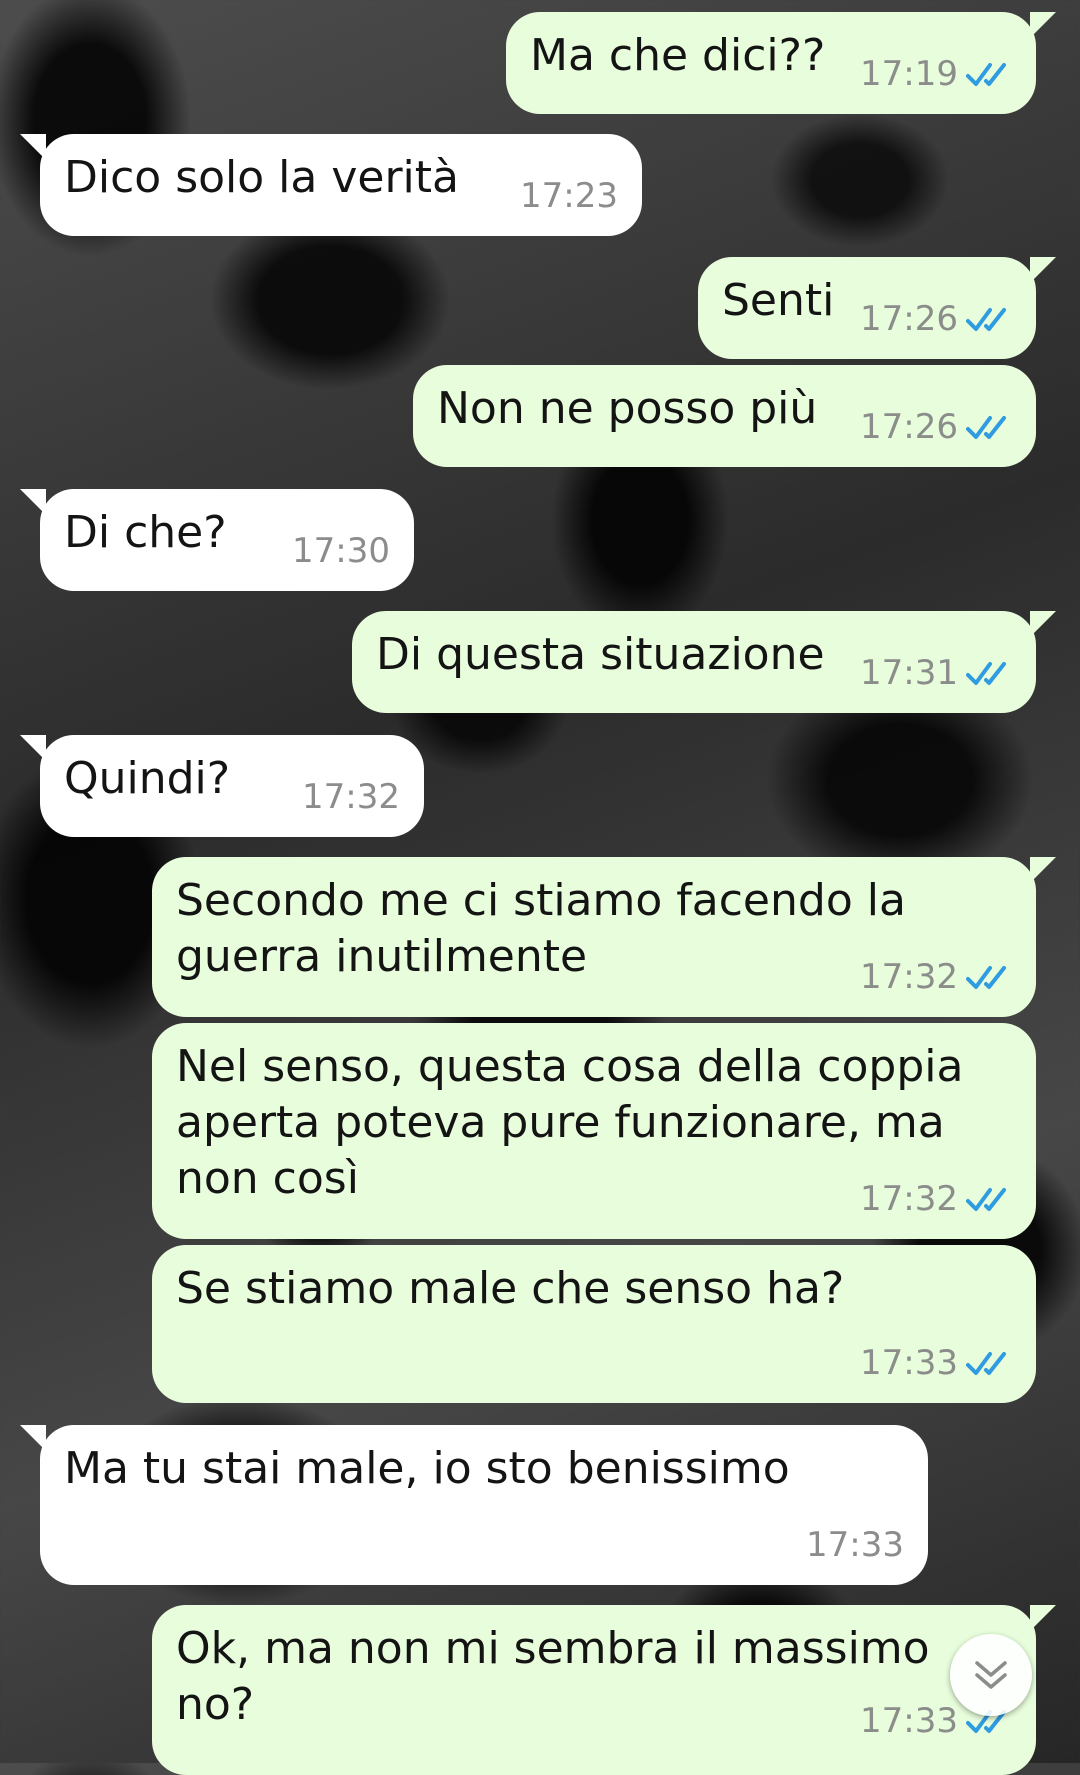  Describe the element at coordinates (222, 786) in the screenshot. I see `message-bubble-incoming: Quindi? 17:32` at that location.